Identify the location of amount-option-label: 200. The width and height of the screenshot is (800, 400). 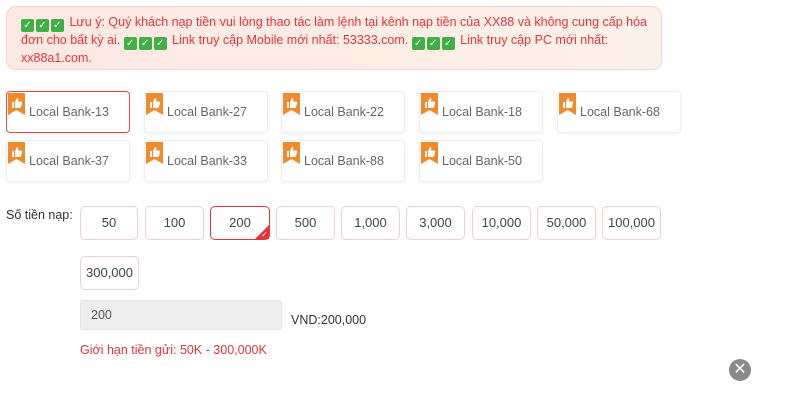
(240, 222).